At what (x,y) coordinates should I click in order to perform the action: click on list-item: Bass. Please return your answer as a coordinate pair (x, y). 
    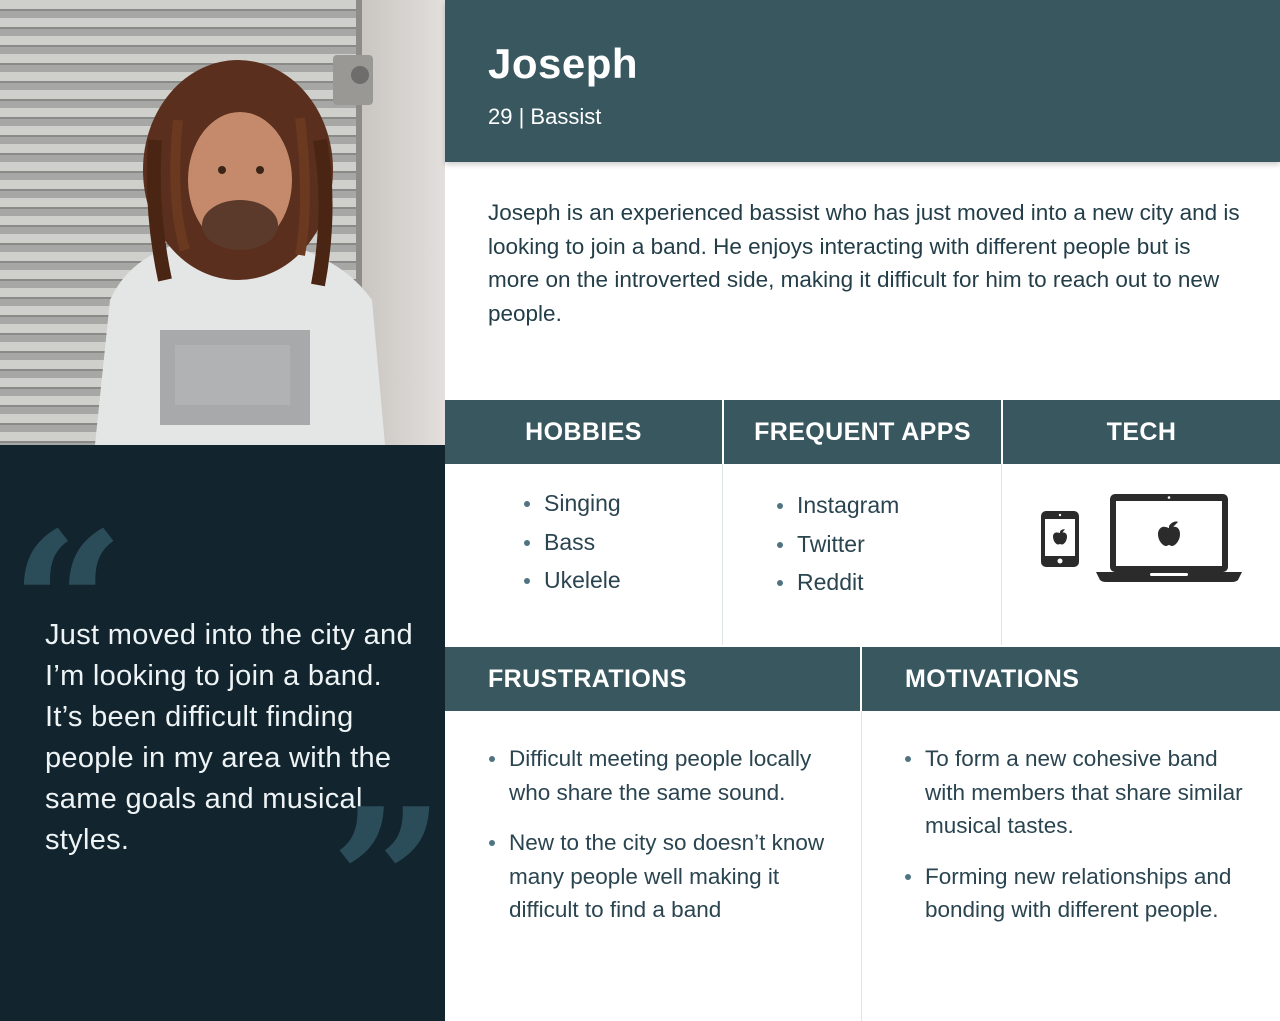
    Looking at the image, I should click on (572, 542).